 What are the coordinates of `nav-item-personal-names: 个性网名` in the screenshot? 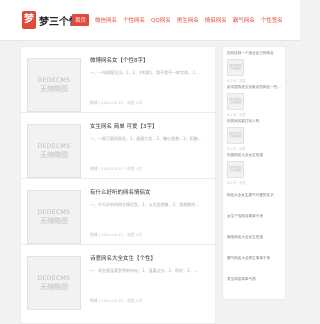 It's located at (134, 20).